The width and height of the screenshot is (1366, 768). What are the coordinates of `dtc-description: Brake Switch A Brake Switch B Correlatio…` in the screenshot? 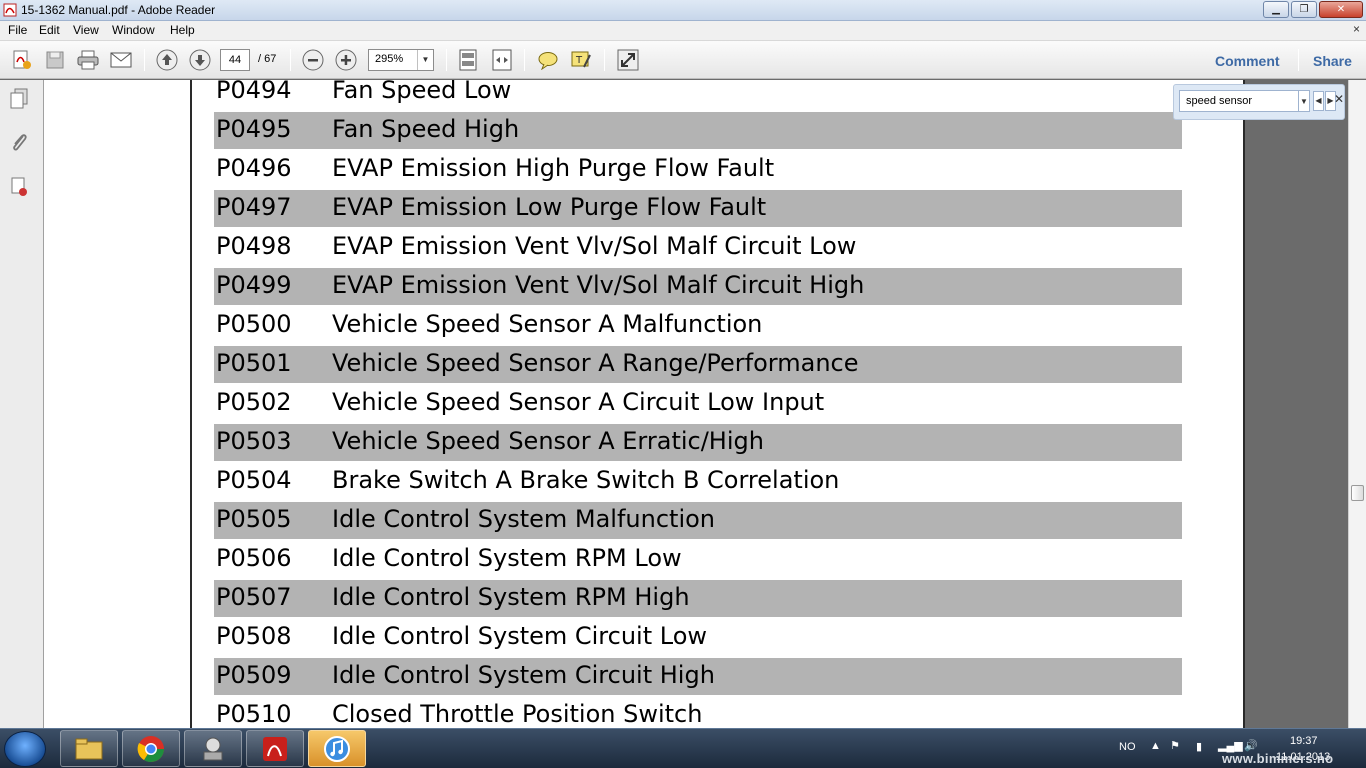 It's located at (586, 480).